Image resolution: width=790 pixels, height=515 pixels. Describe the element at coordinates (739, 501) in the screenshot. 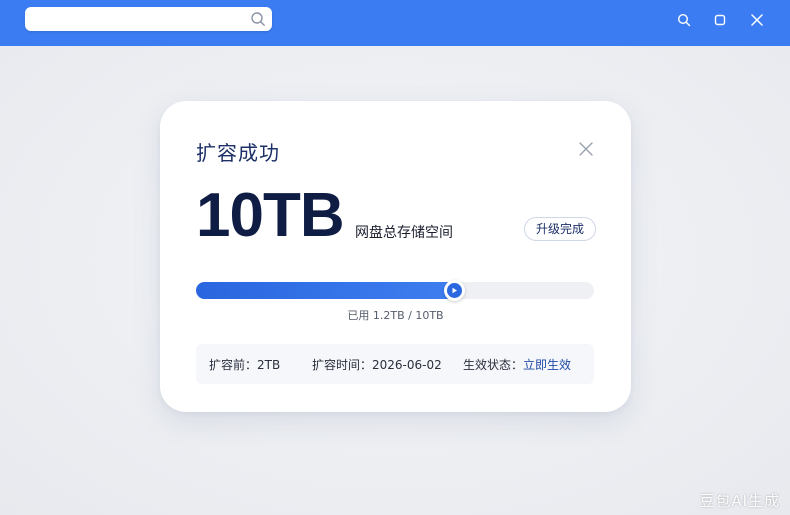

I see `watermark: 豆包AI生成` at that location.